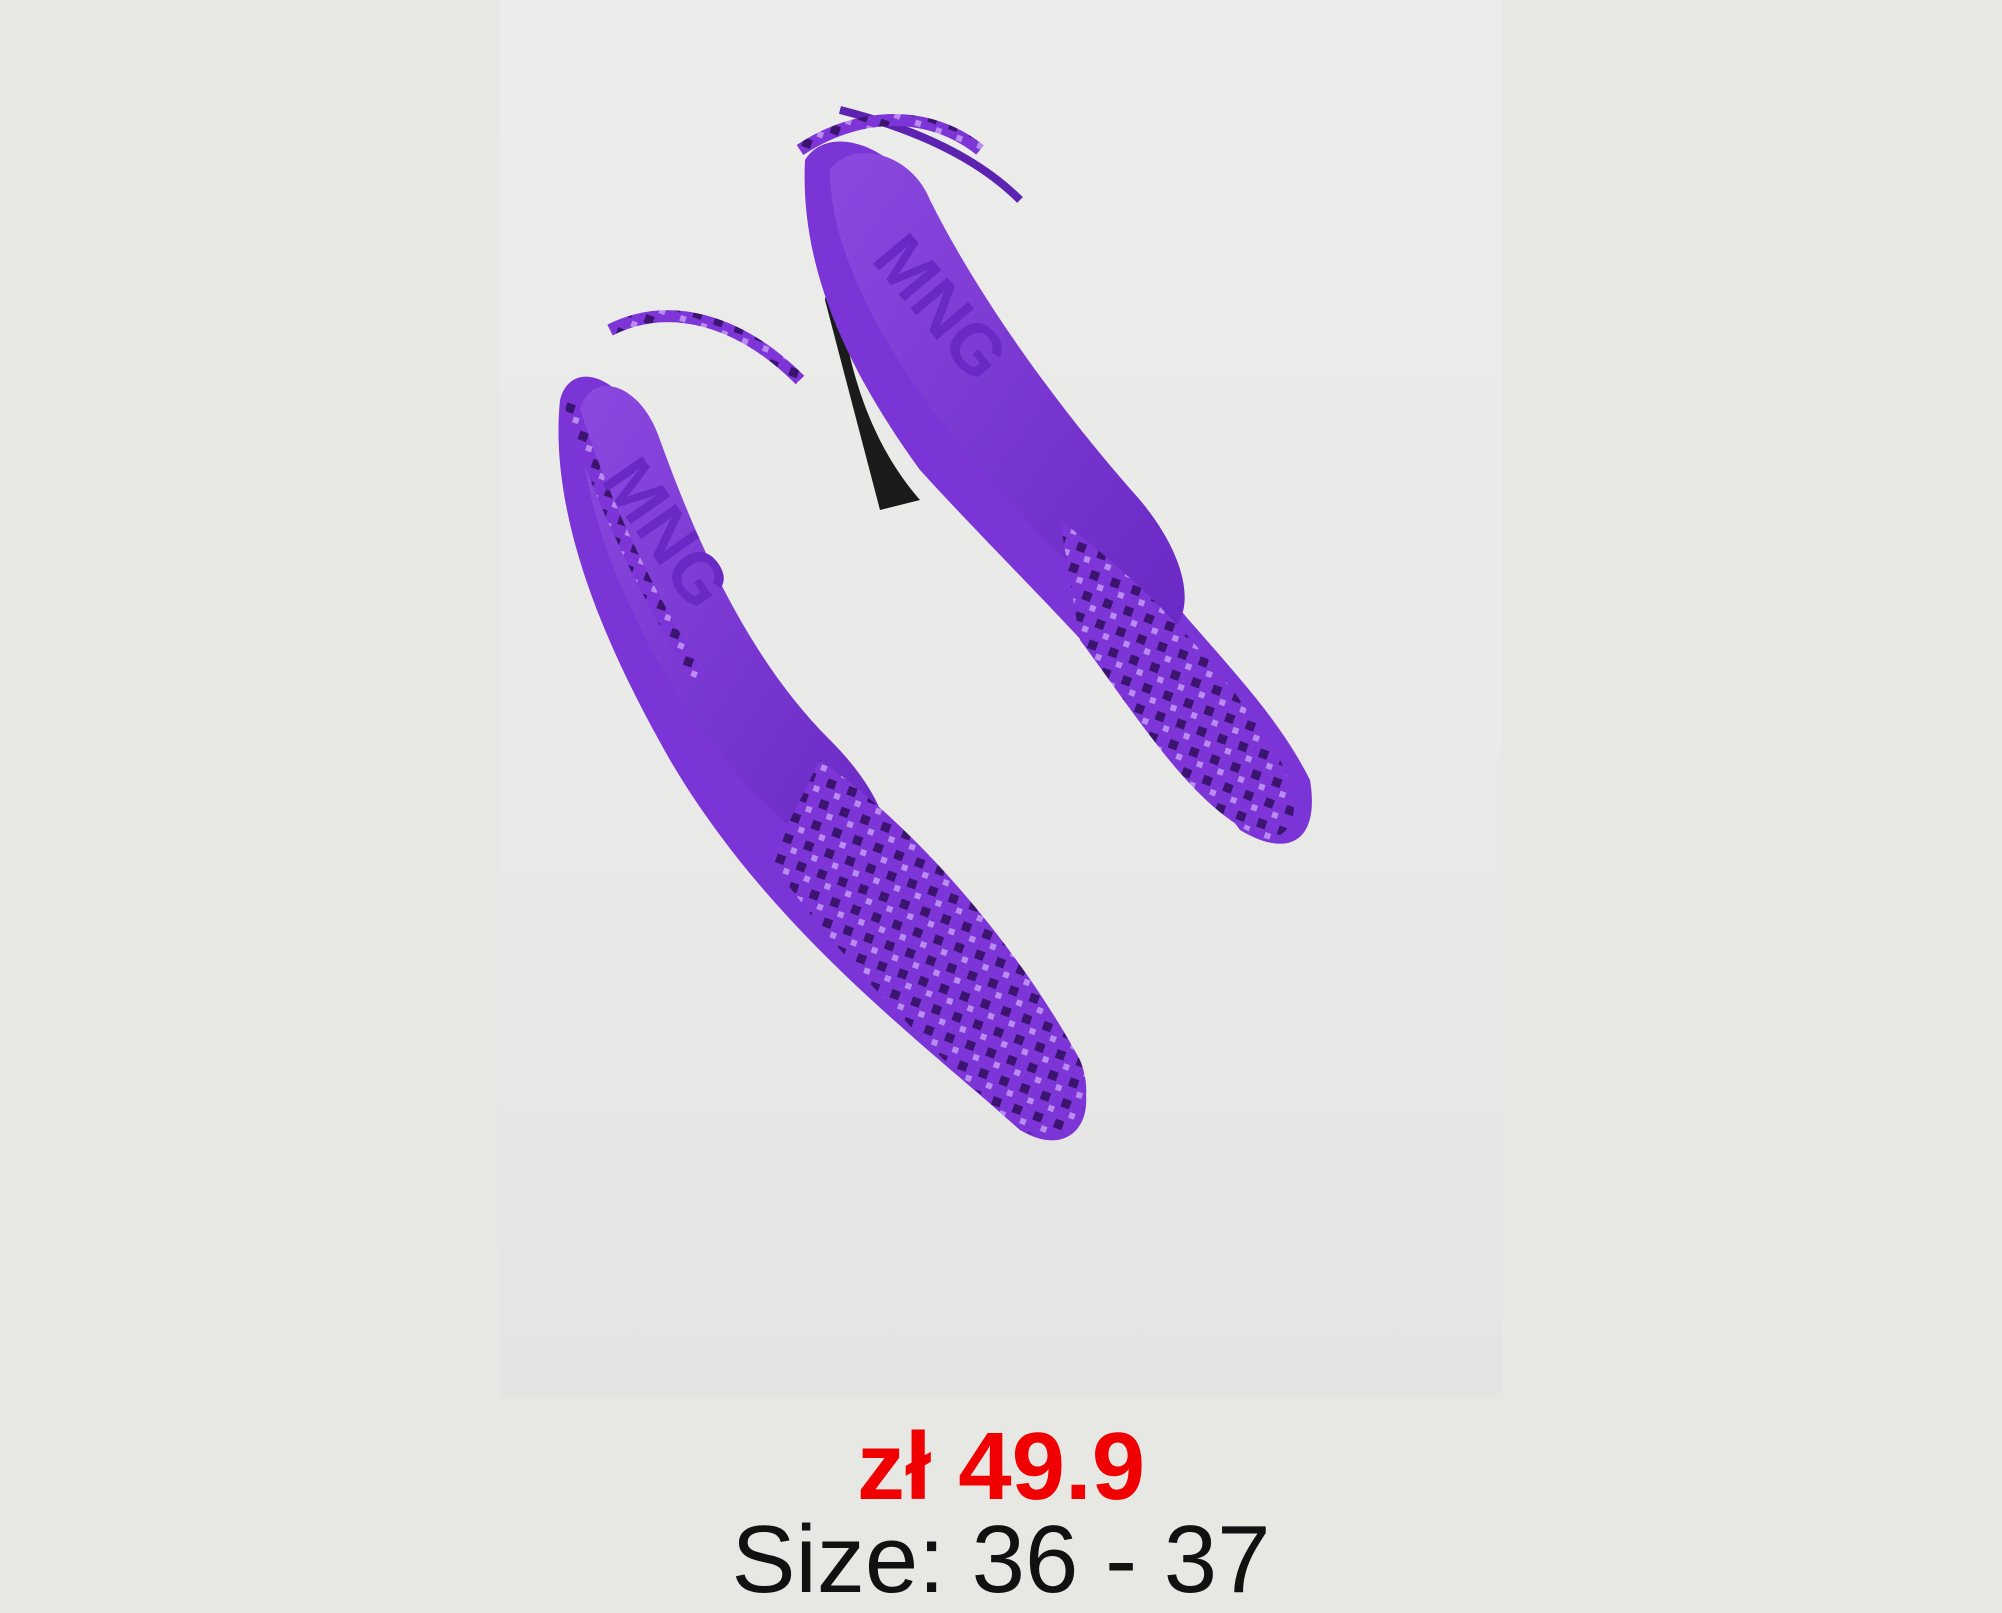  I want to click on size-label: Size: 36 - 37, so click(1001, 1559).